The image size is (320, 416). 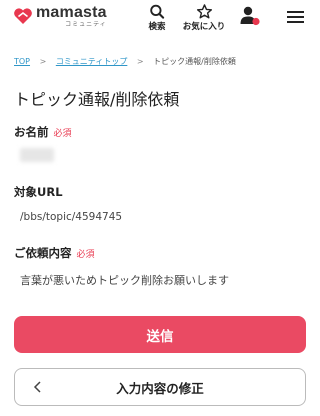 What do you see at coordinates (37, 387) in the screenshot?
I see `chevron-left-icon` at bounding box center [37, 387].